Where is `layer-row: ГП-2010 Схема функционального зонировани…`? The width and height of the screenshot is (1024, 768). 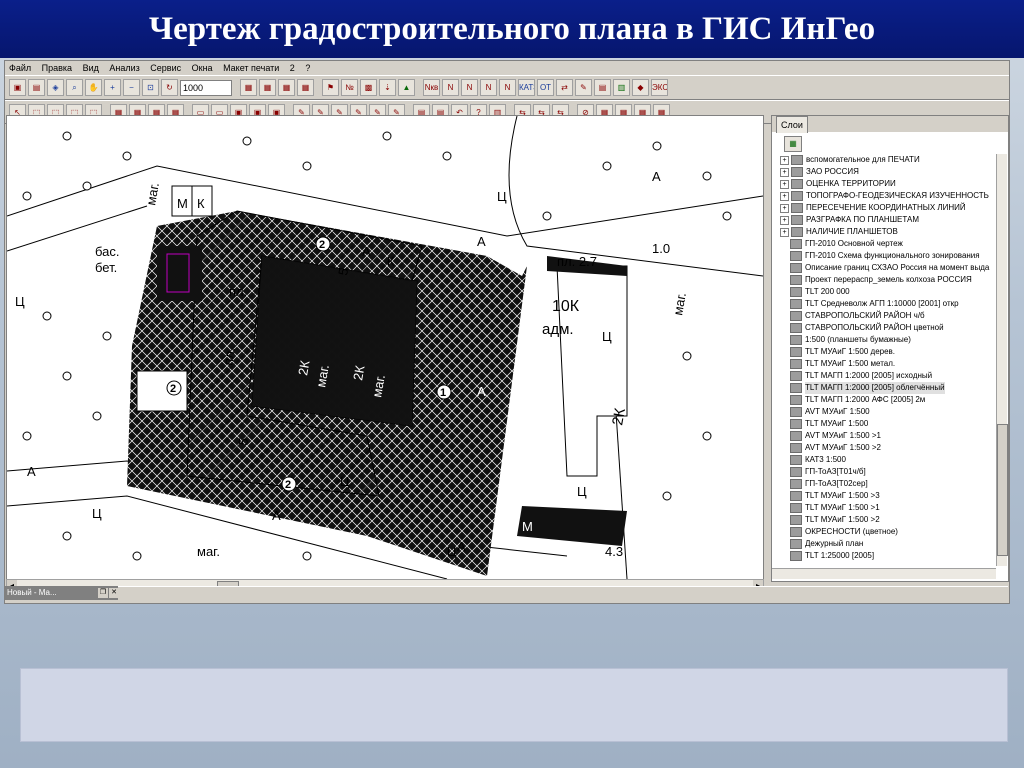
layer-row: ГП-2010 Схема функционального зонировани… is located at coordinates (888, 256).